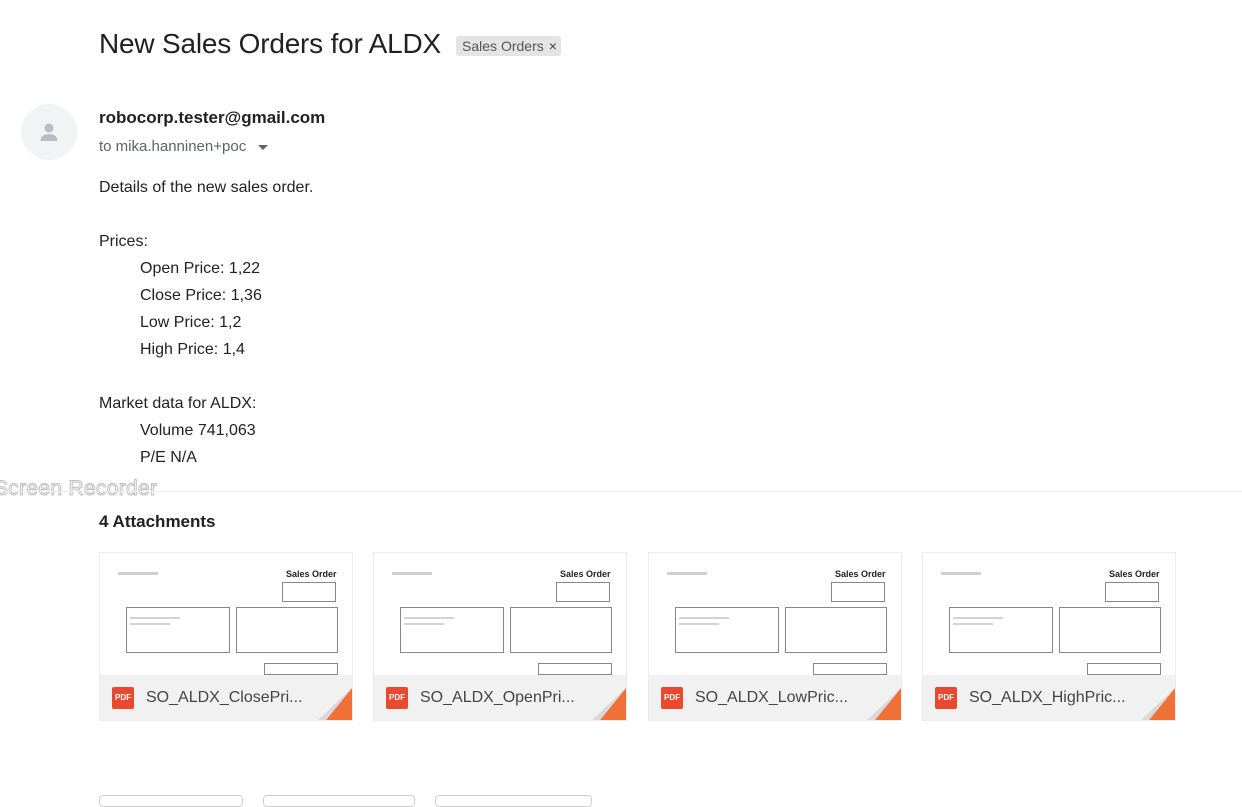 The height and width of the screenshot is (807, 1242). What do you see at coordinates (173, 146) in the screenshot?
I see `recipient-text: to mika.hanninen+poc` at bounding box center [173, 146].